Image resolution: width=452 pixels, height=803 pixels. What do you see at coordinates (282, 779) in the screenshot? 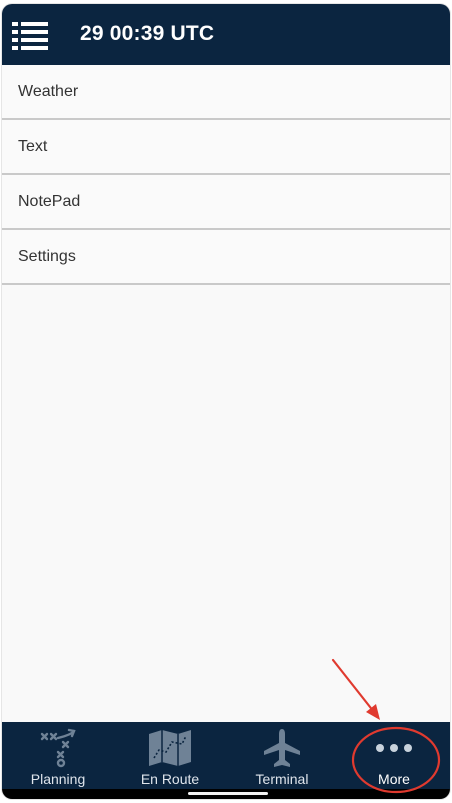
I see `tab-label: Terminal` at bounding box center [282, 779].